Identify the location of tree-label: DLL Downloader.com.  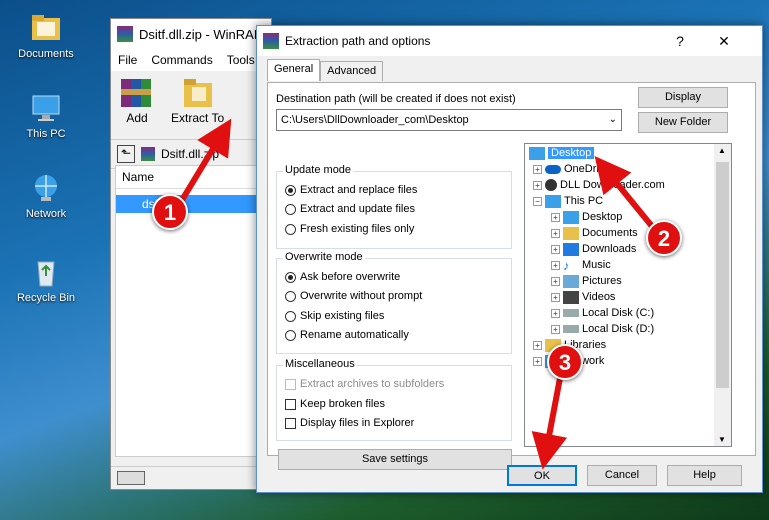
(612, 185).